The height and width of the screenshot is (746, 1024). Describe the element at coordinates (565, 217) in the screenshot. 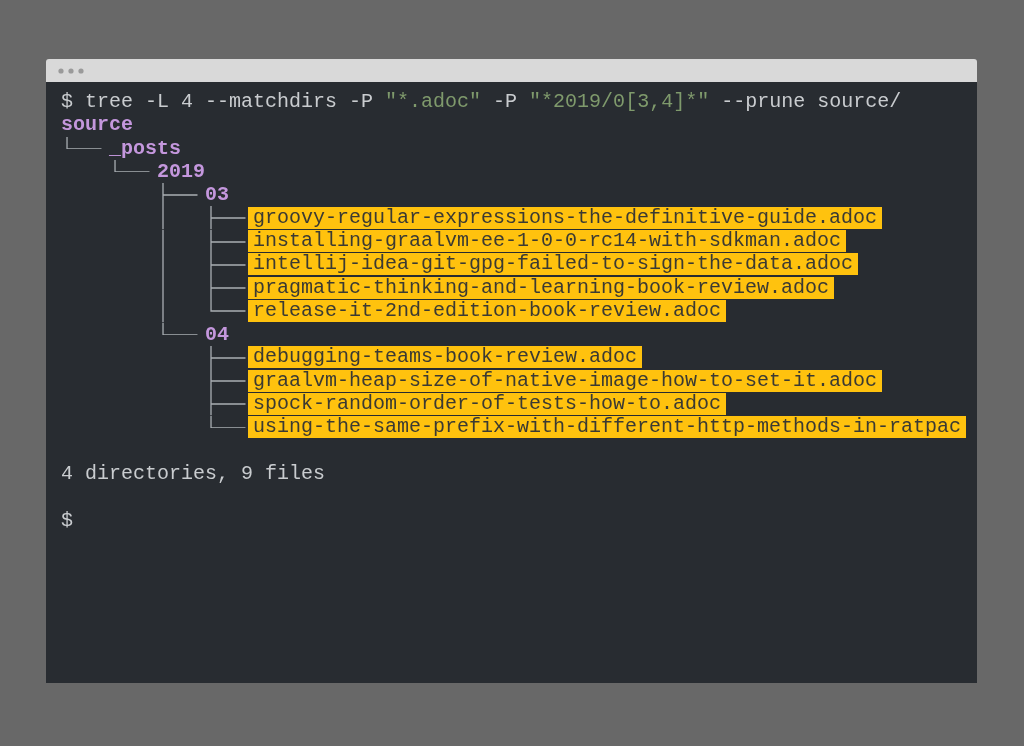

I see `file-name: groovy-regular-expressions-the-definitive-guide.adoc` at that location.